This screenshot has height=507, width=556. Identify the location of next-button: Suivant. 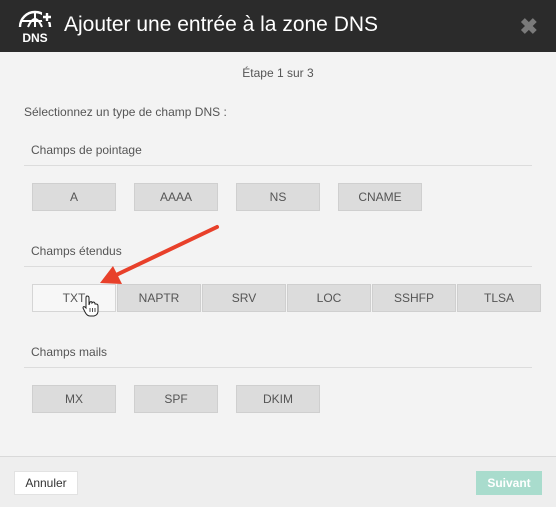
(509, 483).